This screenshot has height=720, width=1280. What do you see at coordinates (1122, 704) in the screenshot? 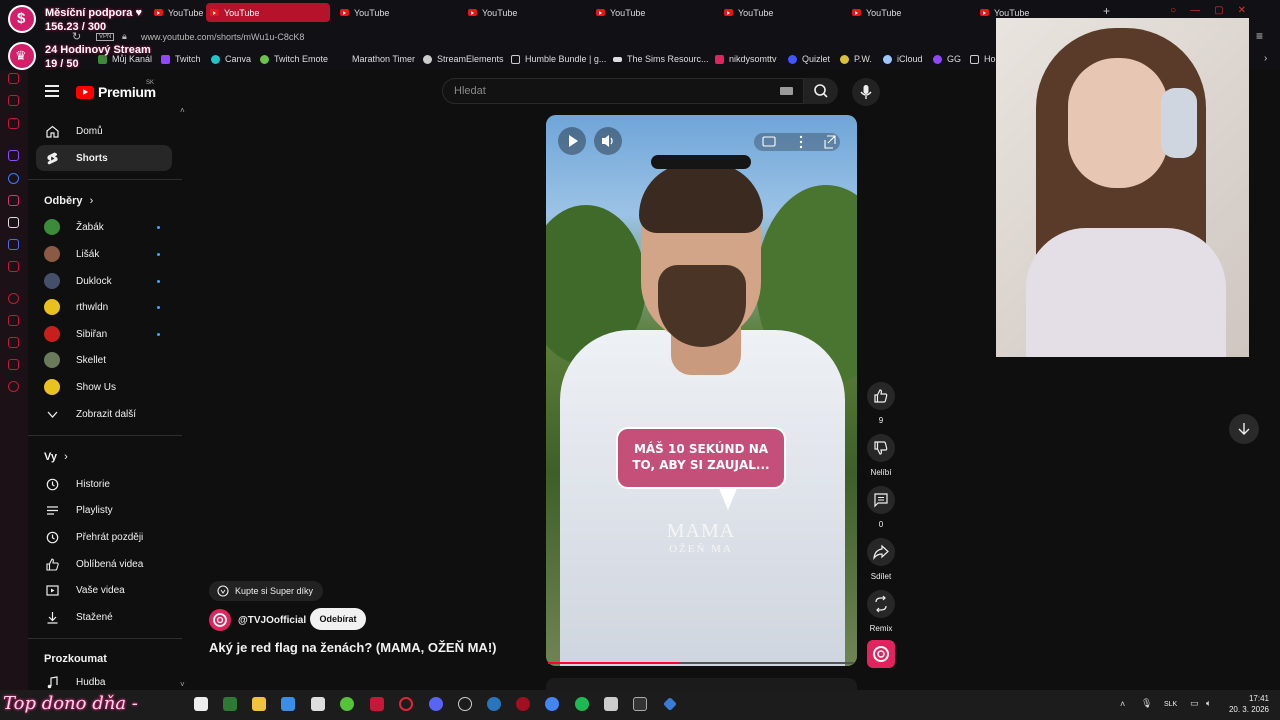
I see `tray-chevron-up-icon: ˄` at bounding box center [1122, 704].